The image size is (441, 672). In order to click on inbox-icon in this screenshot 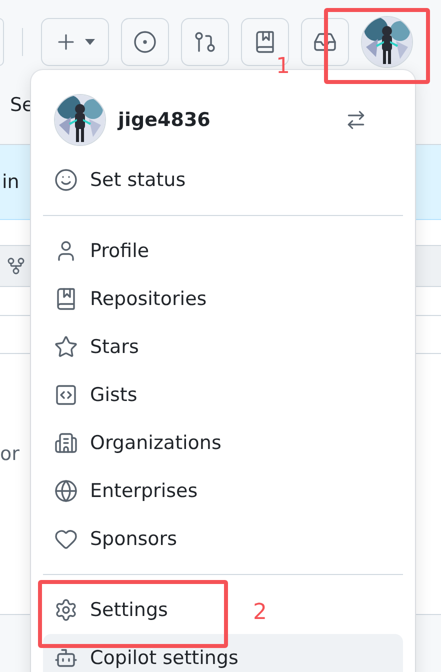, I will do `click(325, 42)`.